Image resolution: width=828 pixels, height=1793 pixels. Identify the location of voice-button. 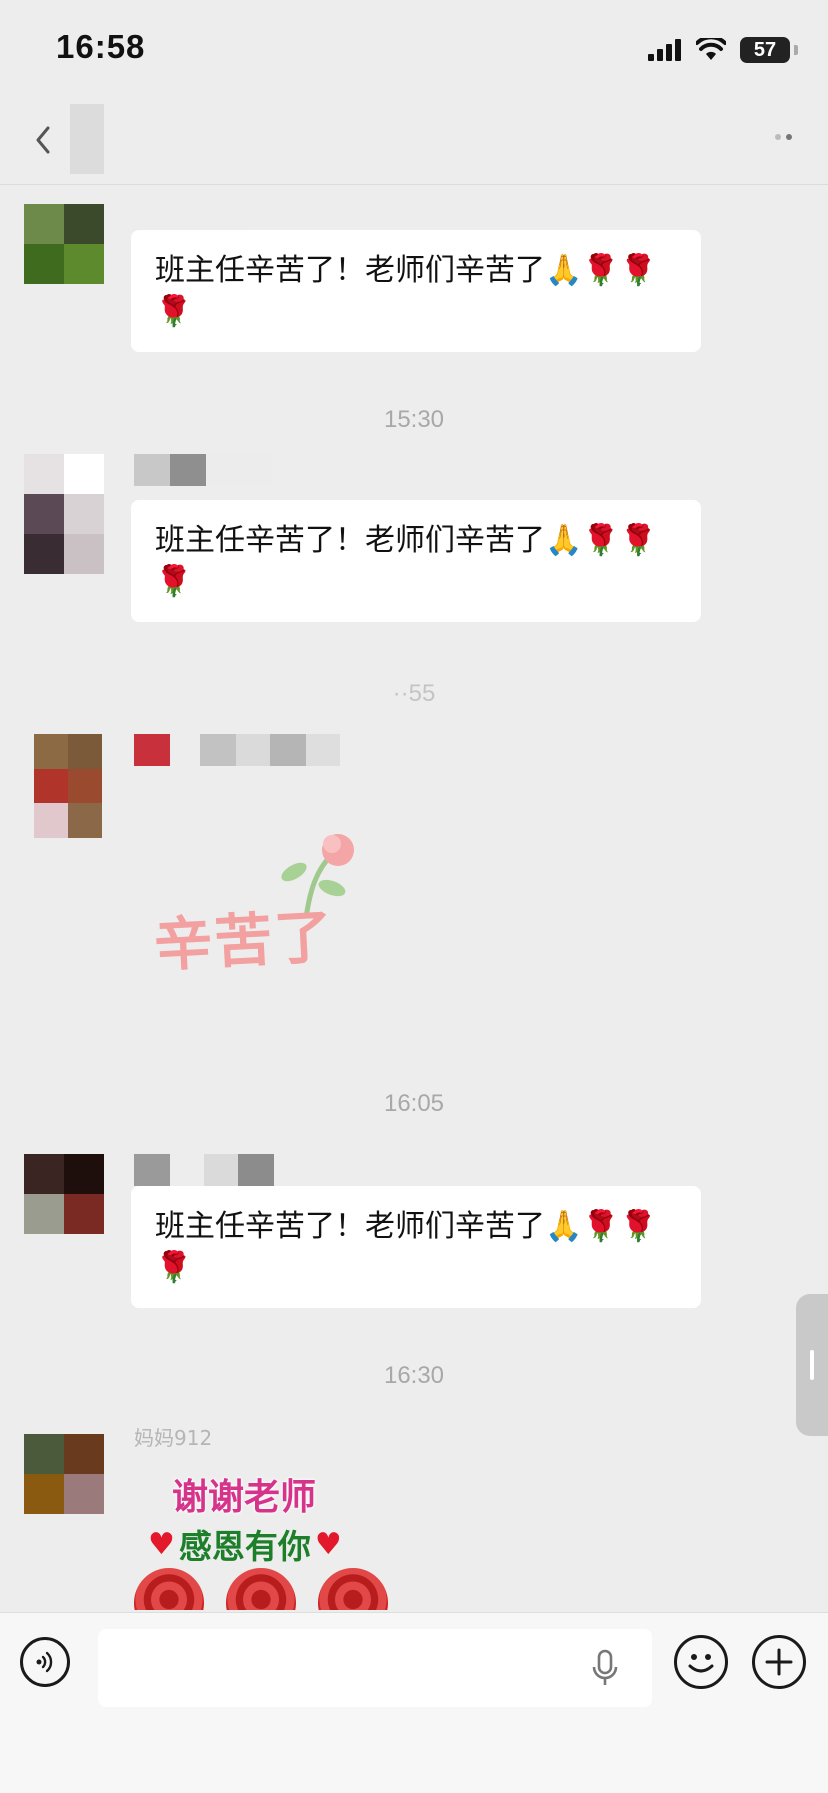
(45, 1662).